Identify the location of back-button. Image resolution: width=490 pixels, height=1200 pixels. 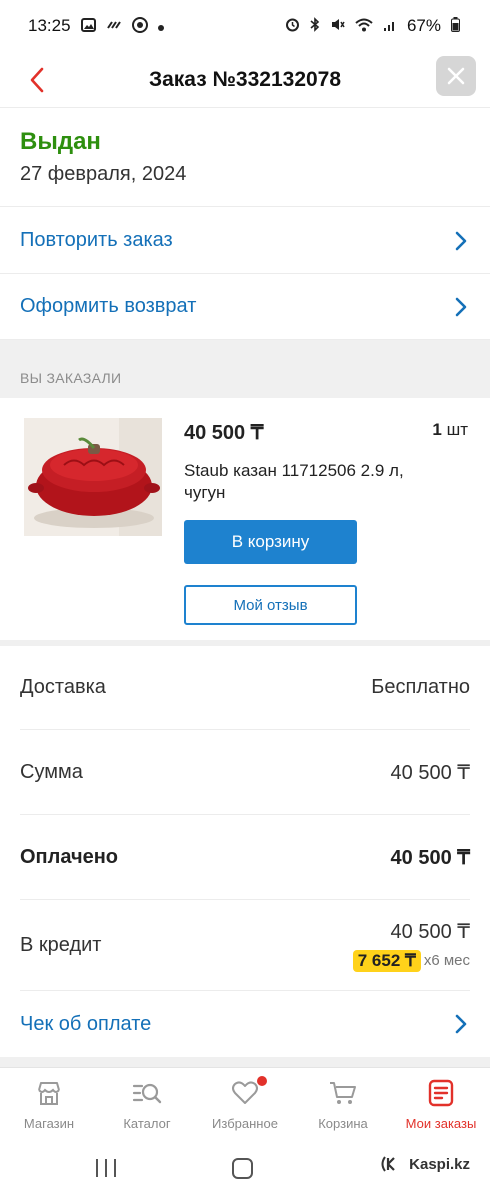
(37, 80).